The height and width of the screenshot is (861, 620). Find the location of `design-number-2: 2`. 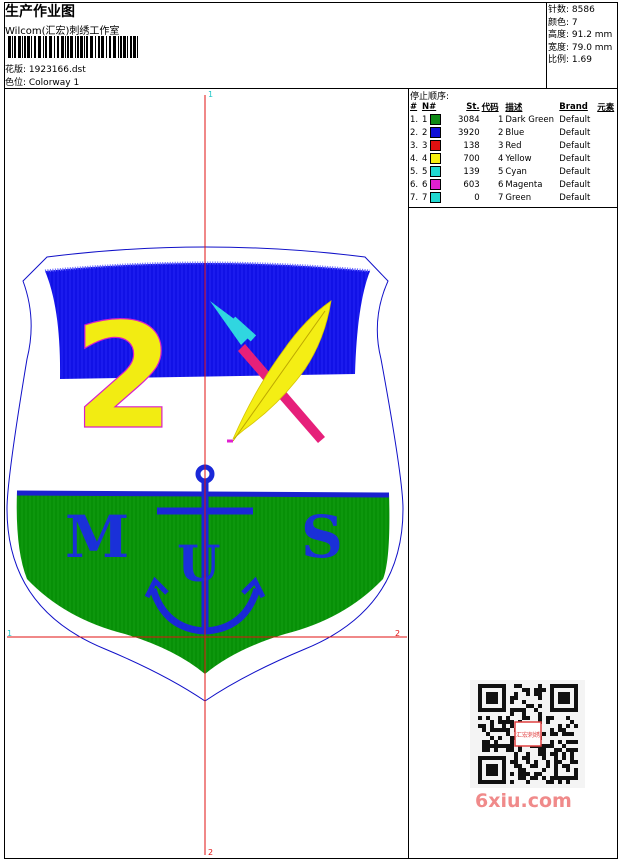

design-number-2: 2 is located at coordinates (124, 377).